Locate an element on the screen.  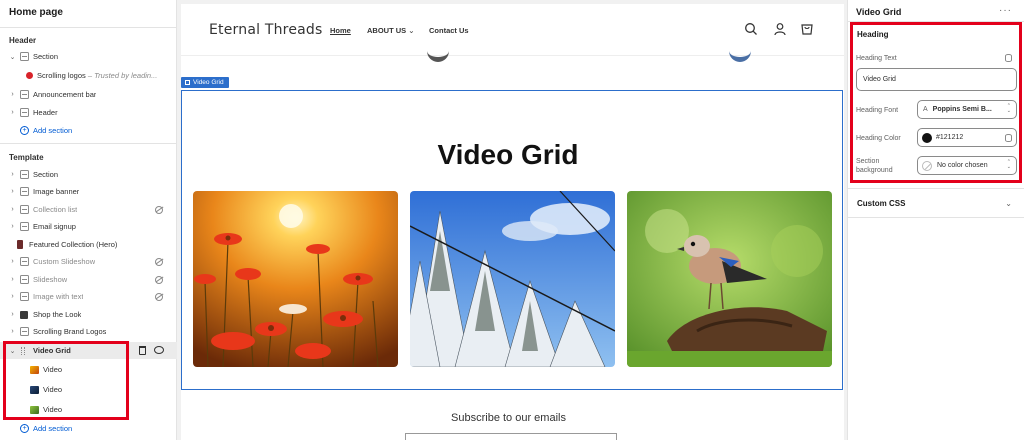
more-options-icon: ··· is located at coordinates (1005, 10).